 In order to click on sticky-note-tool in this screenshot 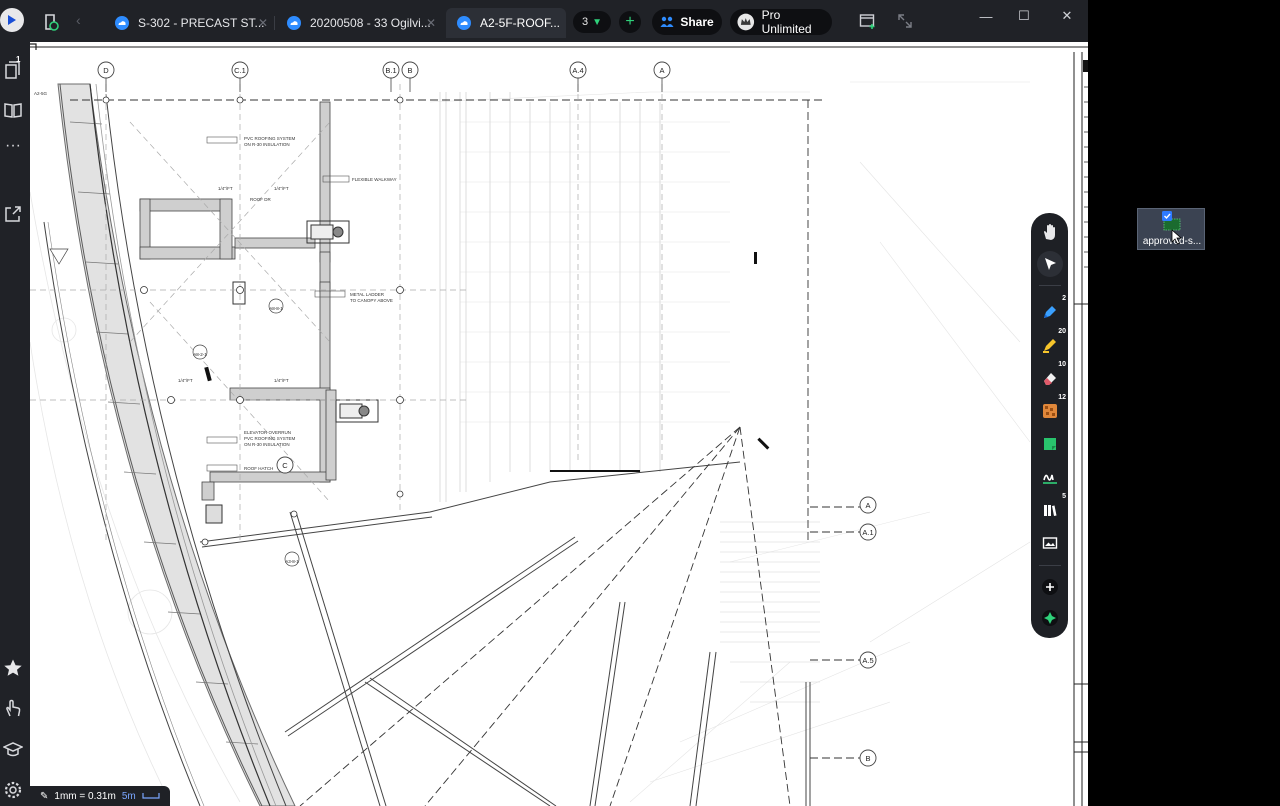, I will do `click(1050, 444)`.